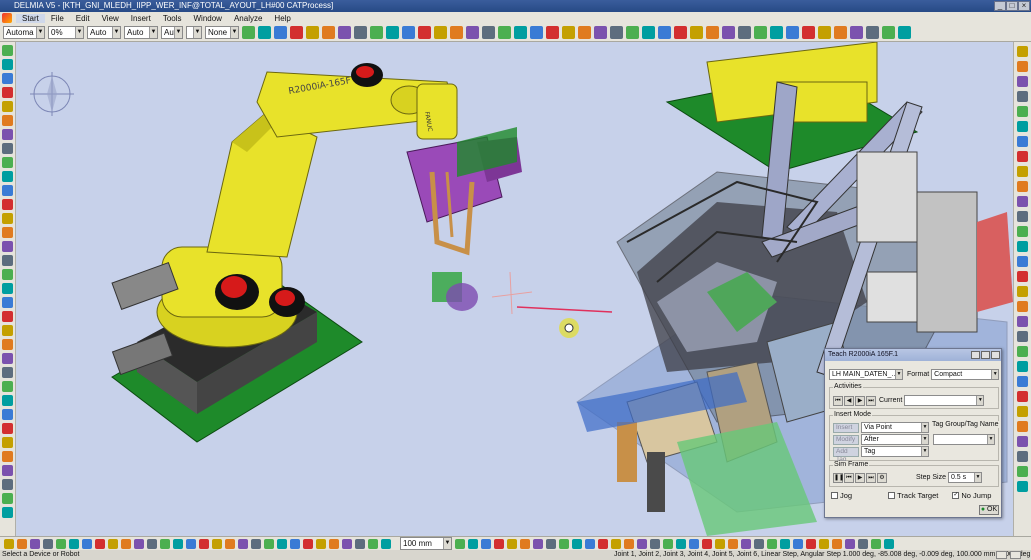  I want to click on bottom-tool-25-icon, so click(321, 543).